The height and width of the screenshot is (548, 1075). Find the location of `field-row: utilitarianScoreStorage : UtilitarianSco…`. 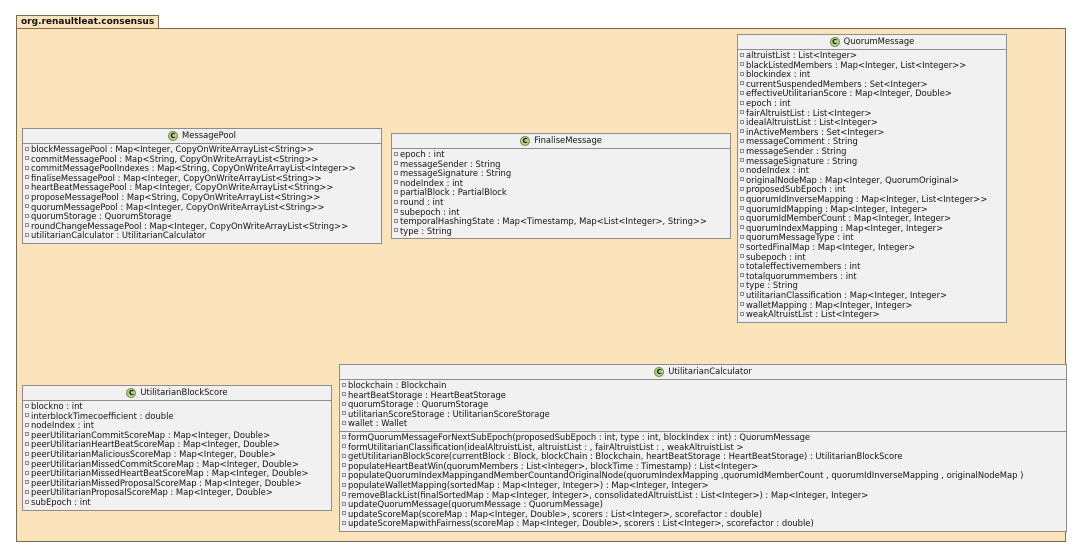

field-row: utilitarianScoreStorage : UtilitarianSco… is located at coordinates (703, 414).